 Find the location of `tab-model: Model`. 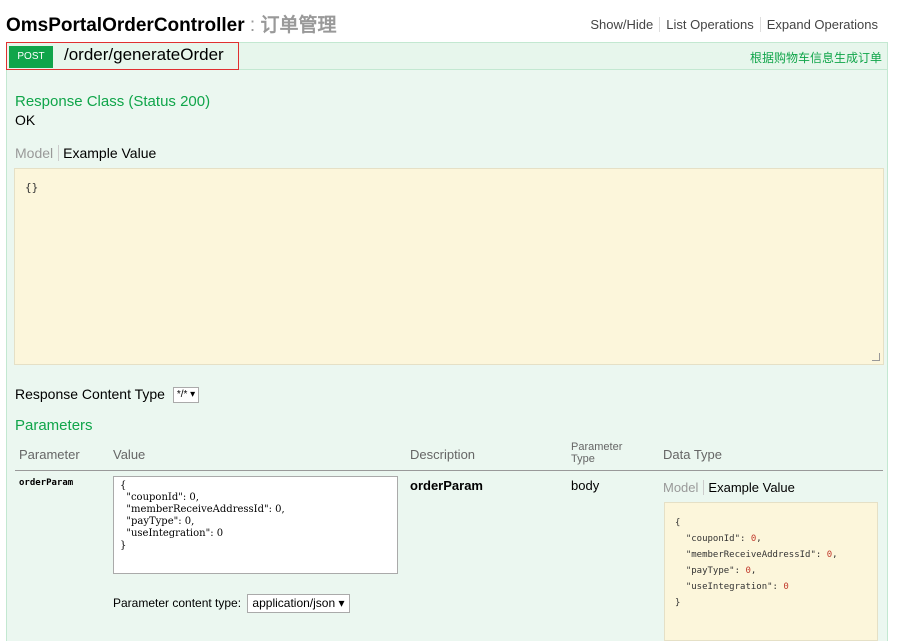

tab-model: Model is located at coordinates (37, 153).